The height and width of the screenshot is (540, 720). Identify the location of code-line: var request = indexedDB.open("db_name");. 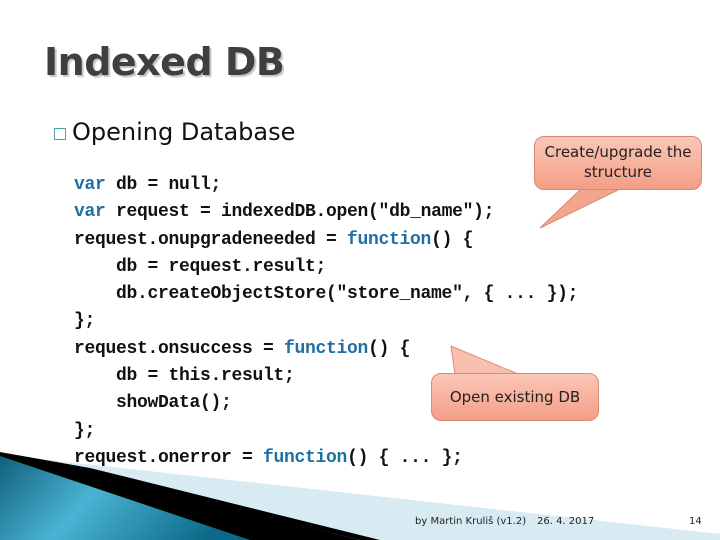
(326, 212).